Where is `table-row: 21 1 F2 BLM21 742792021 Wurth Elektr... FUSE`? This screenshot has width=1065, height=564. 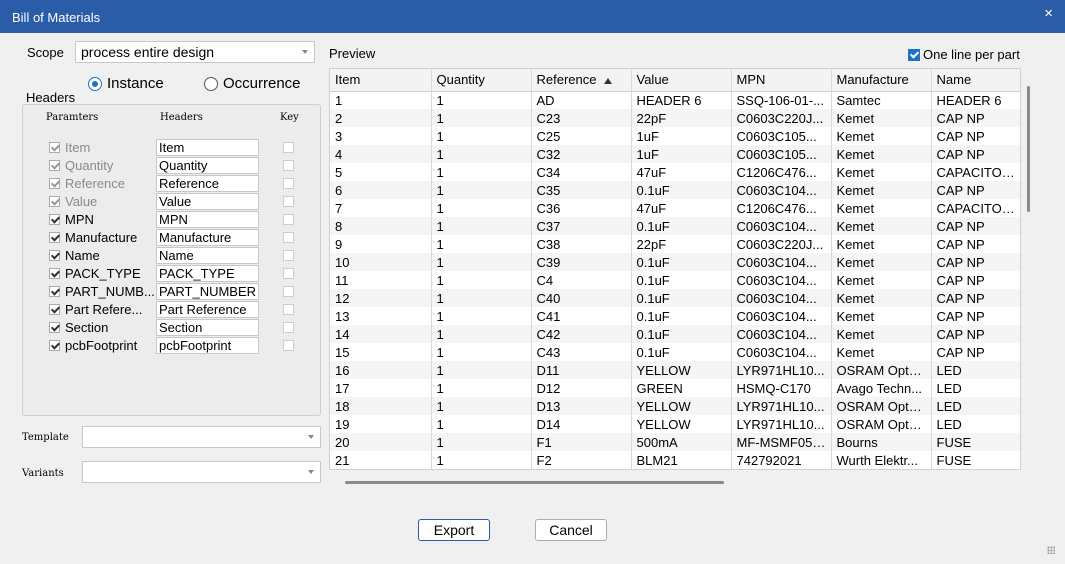
table-row: 21 1 F2 BLM21 742792021 Wurth Elektr... FUSE is located at coordinates (675, 460).